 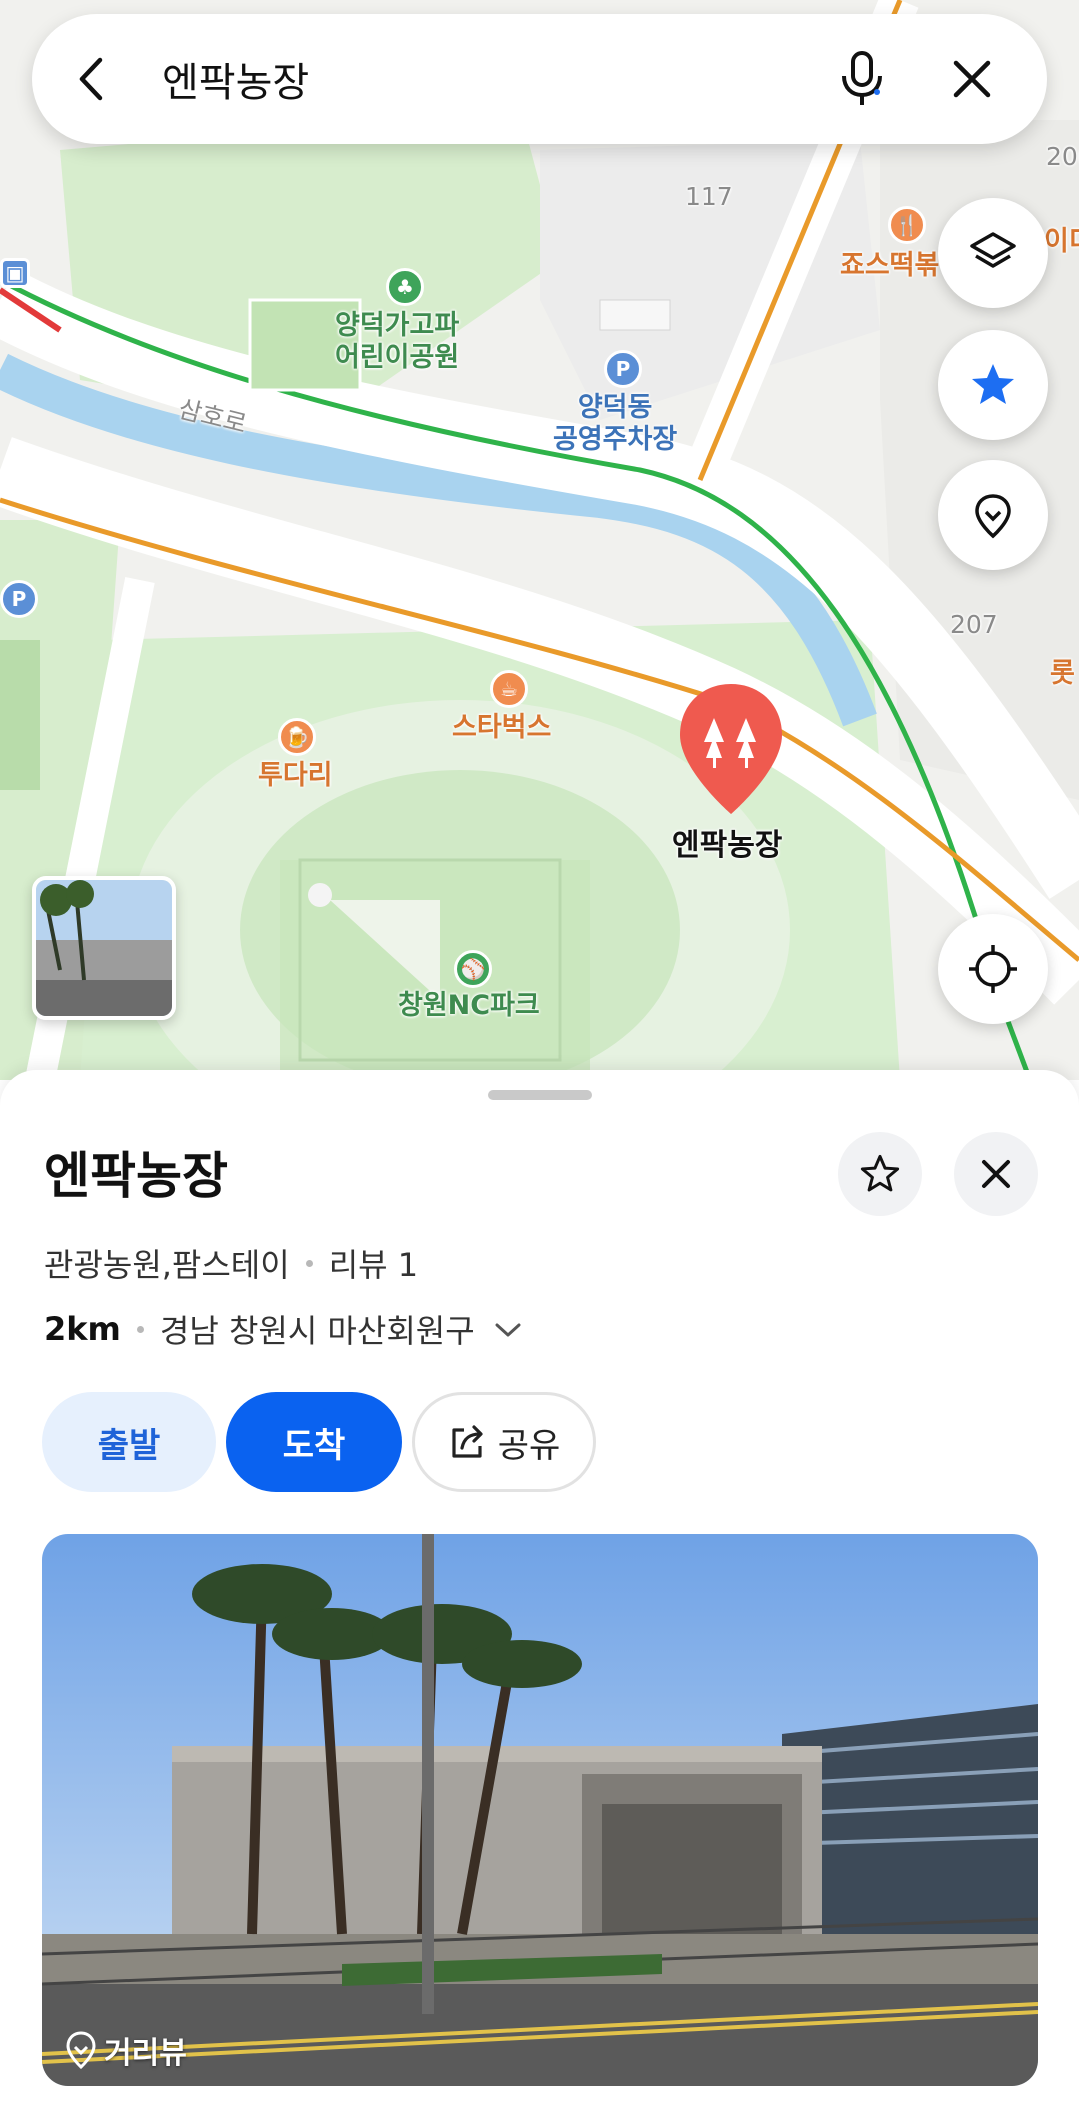 I want to click on building-number-117: 117, so click(x=709, y=196).